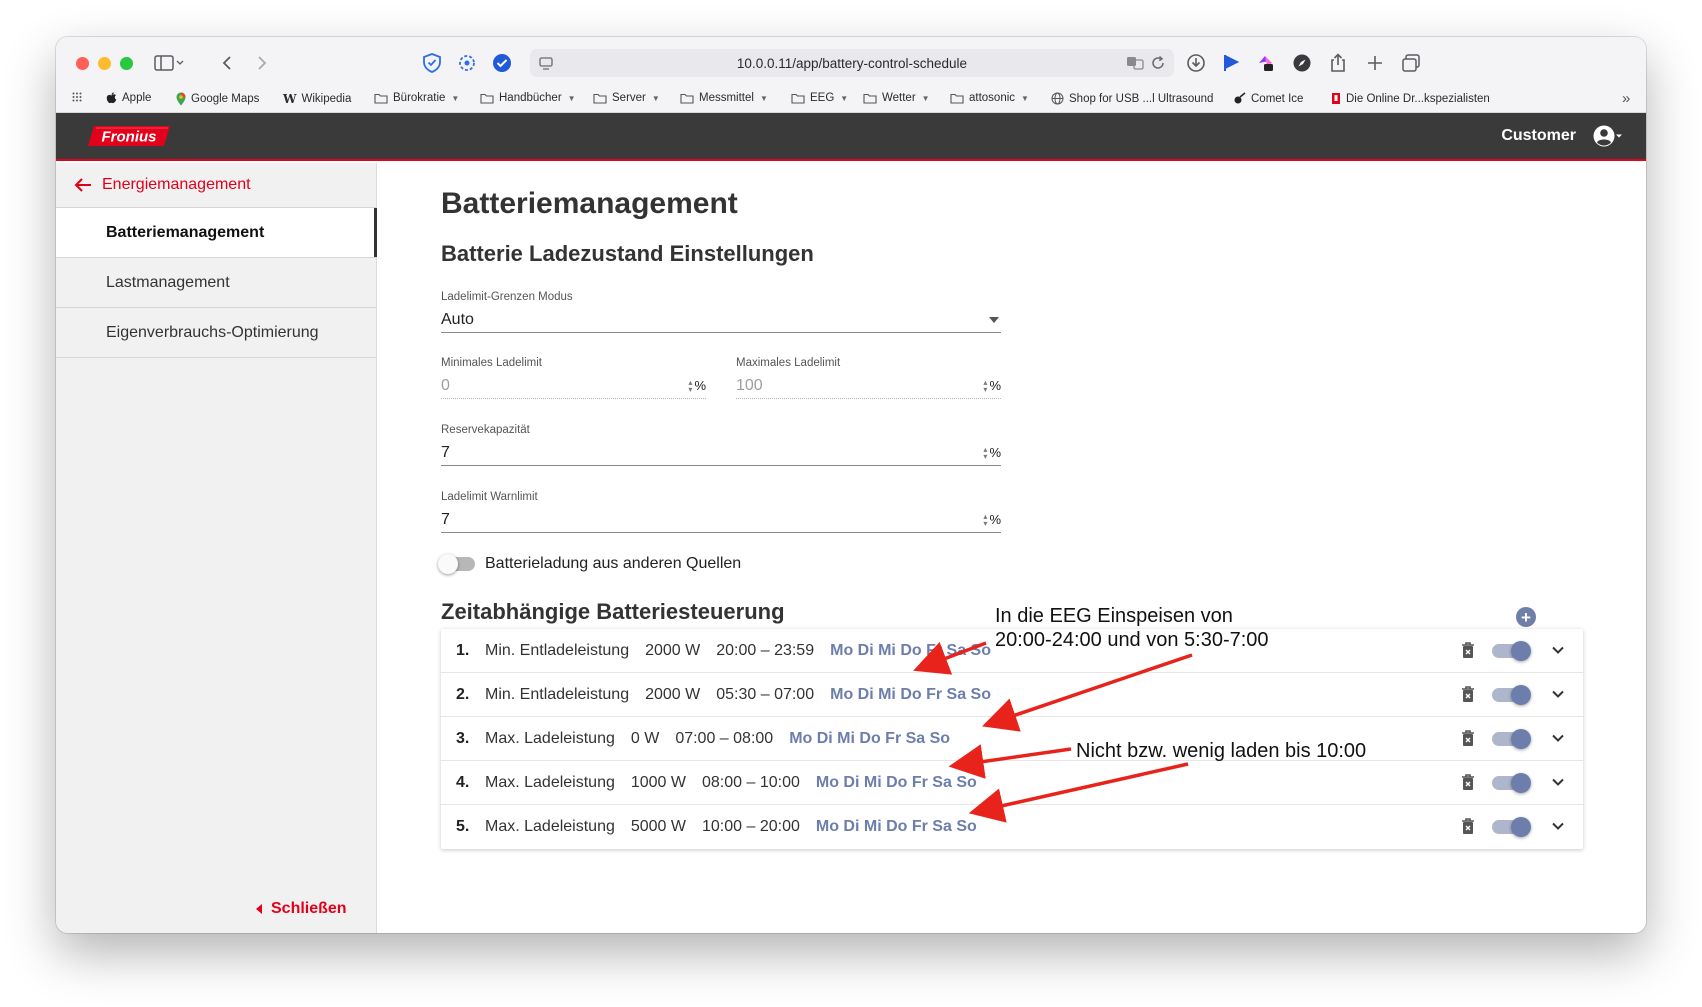  I want to click on annotation-arrows, so click(1053, 732).